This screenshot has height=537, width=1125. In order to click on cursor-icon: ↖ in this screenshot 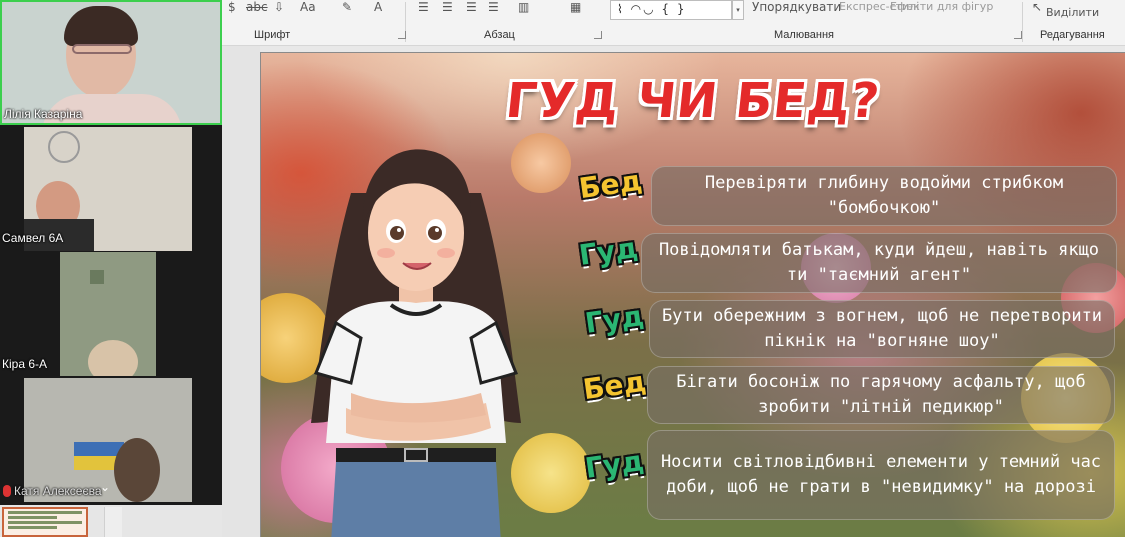, I will do `click(1037, 7)`.